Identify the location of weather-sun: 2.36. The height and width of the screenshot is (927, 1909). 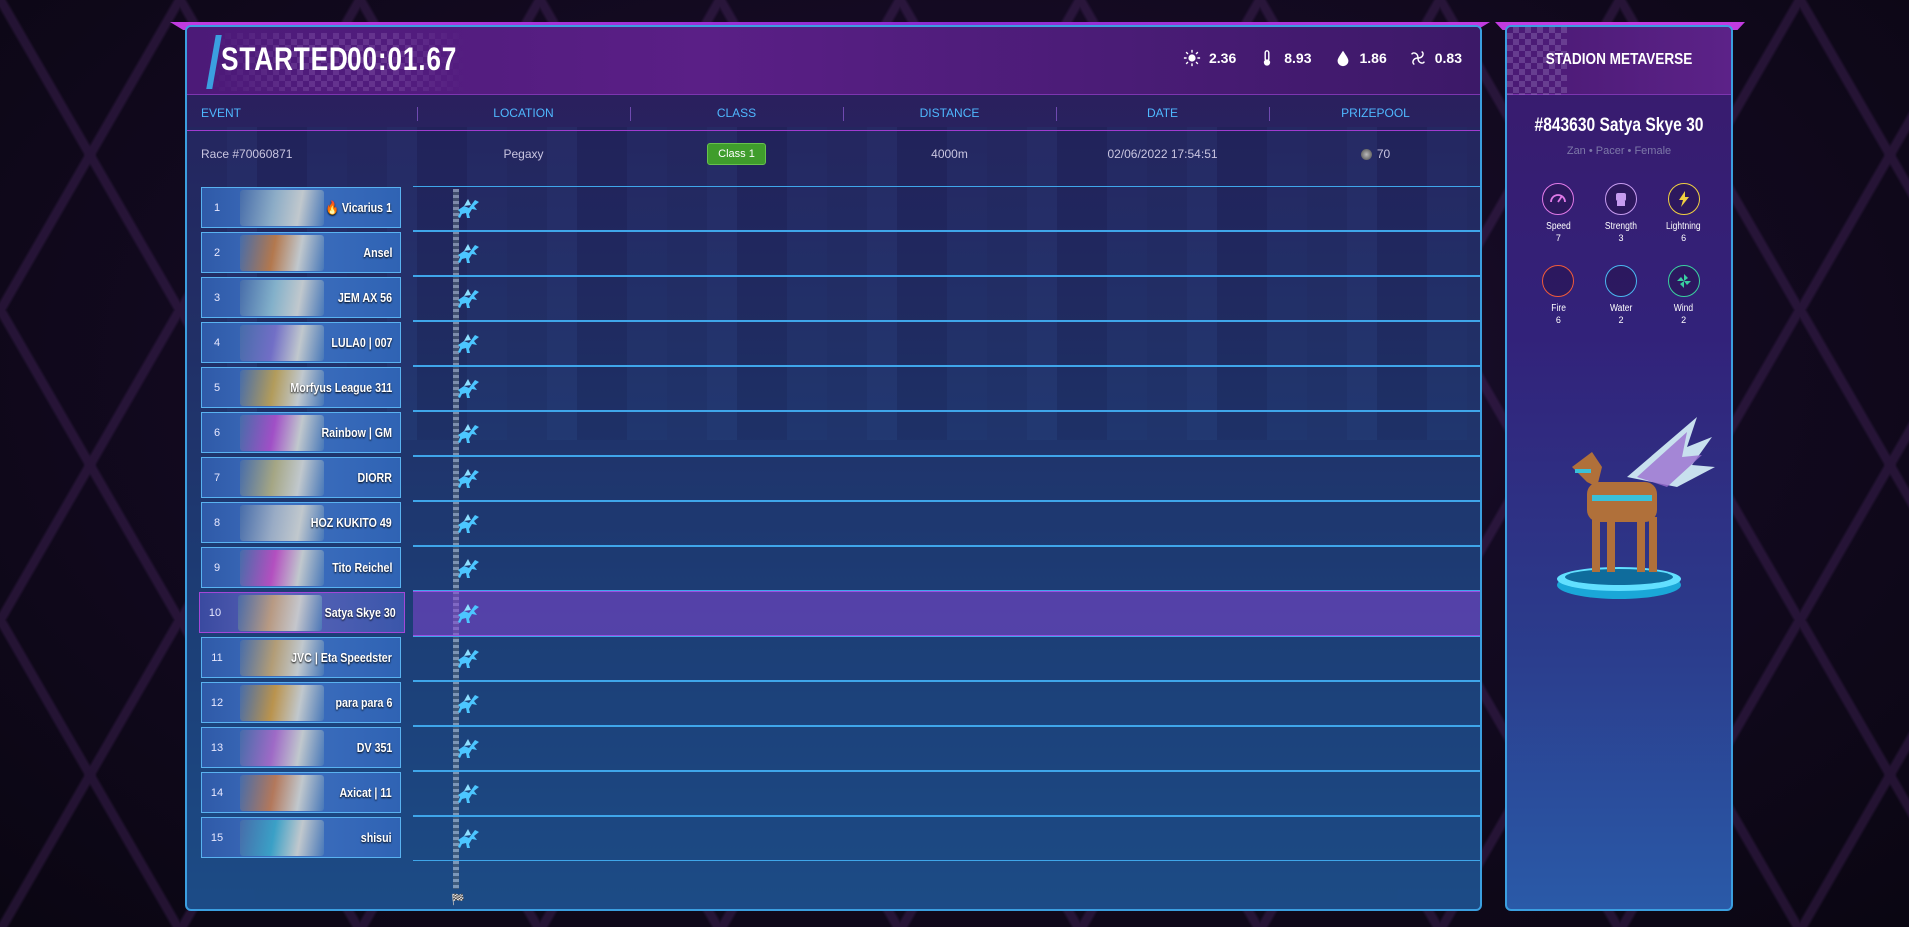
(1209, 58).